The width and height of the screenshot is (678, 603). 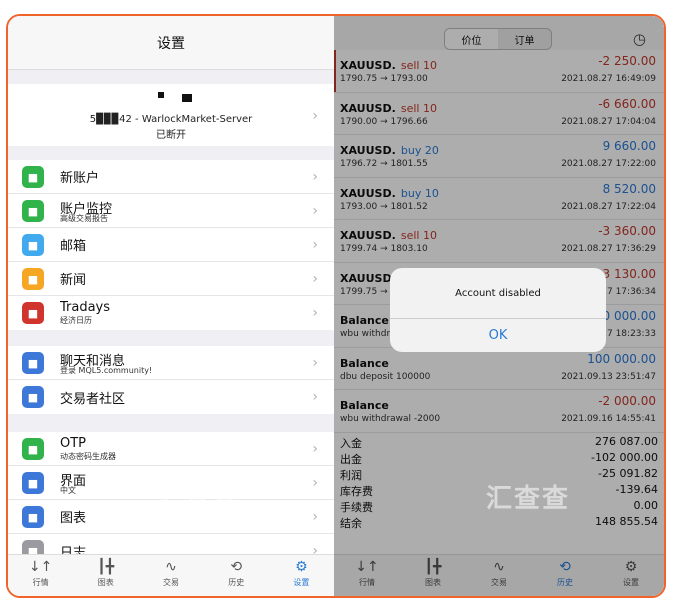 I want to click on tab-4: ⚙ 设置, so click(x=301, y=575).